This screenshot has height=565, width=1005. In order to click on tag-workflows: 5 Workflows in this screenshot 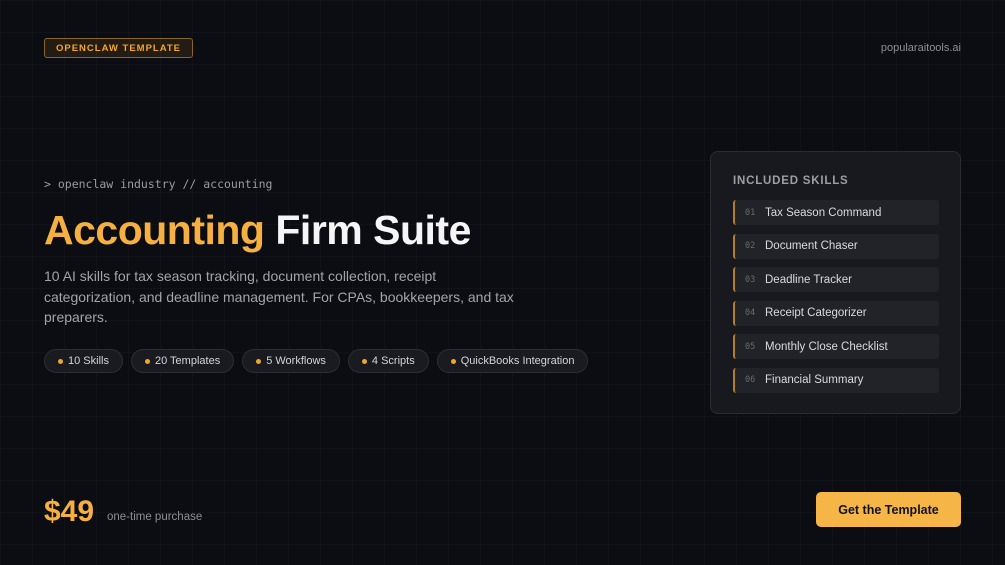, I will do `click(291, 361)`.